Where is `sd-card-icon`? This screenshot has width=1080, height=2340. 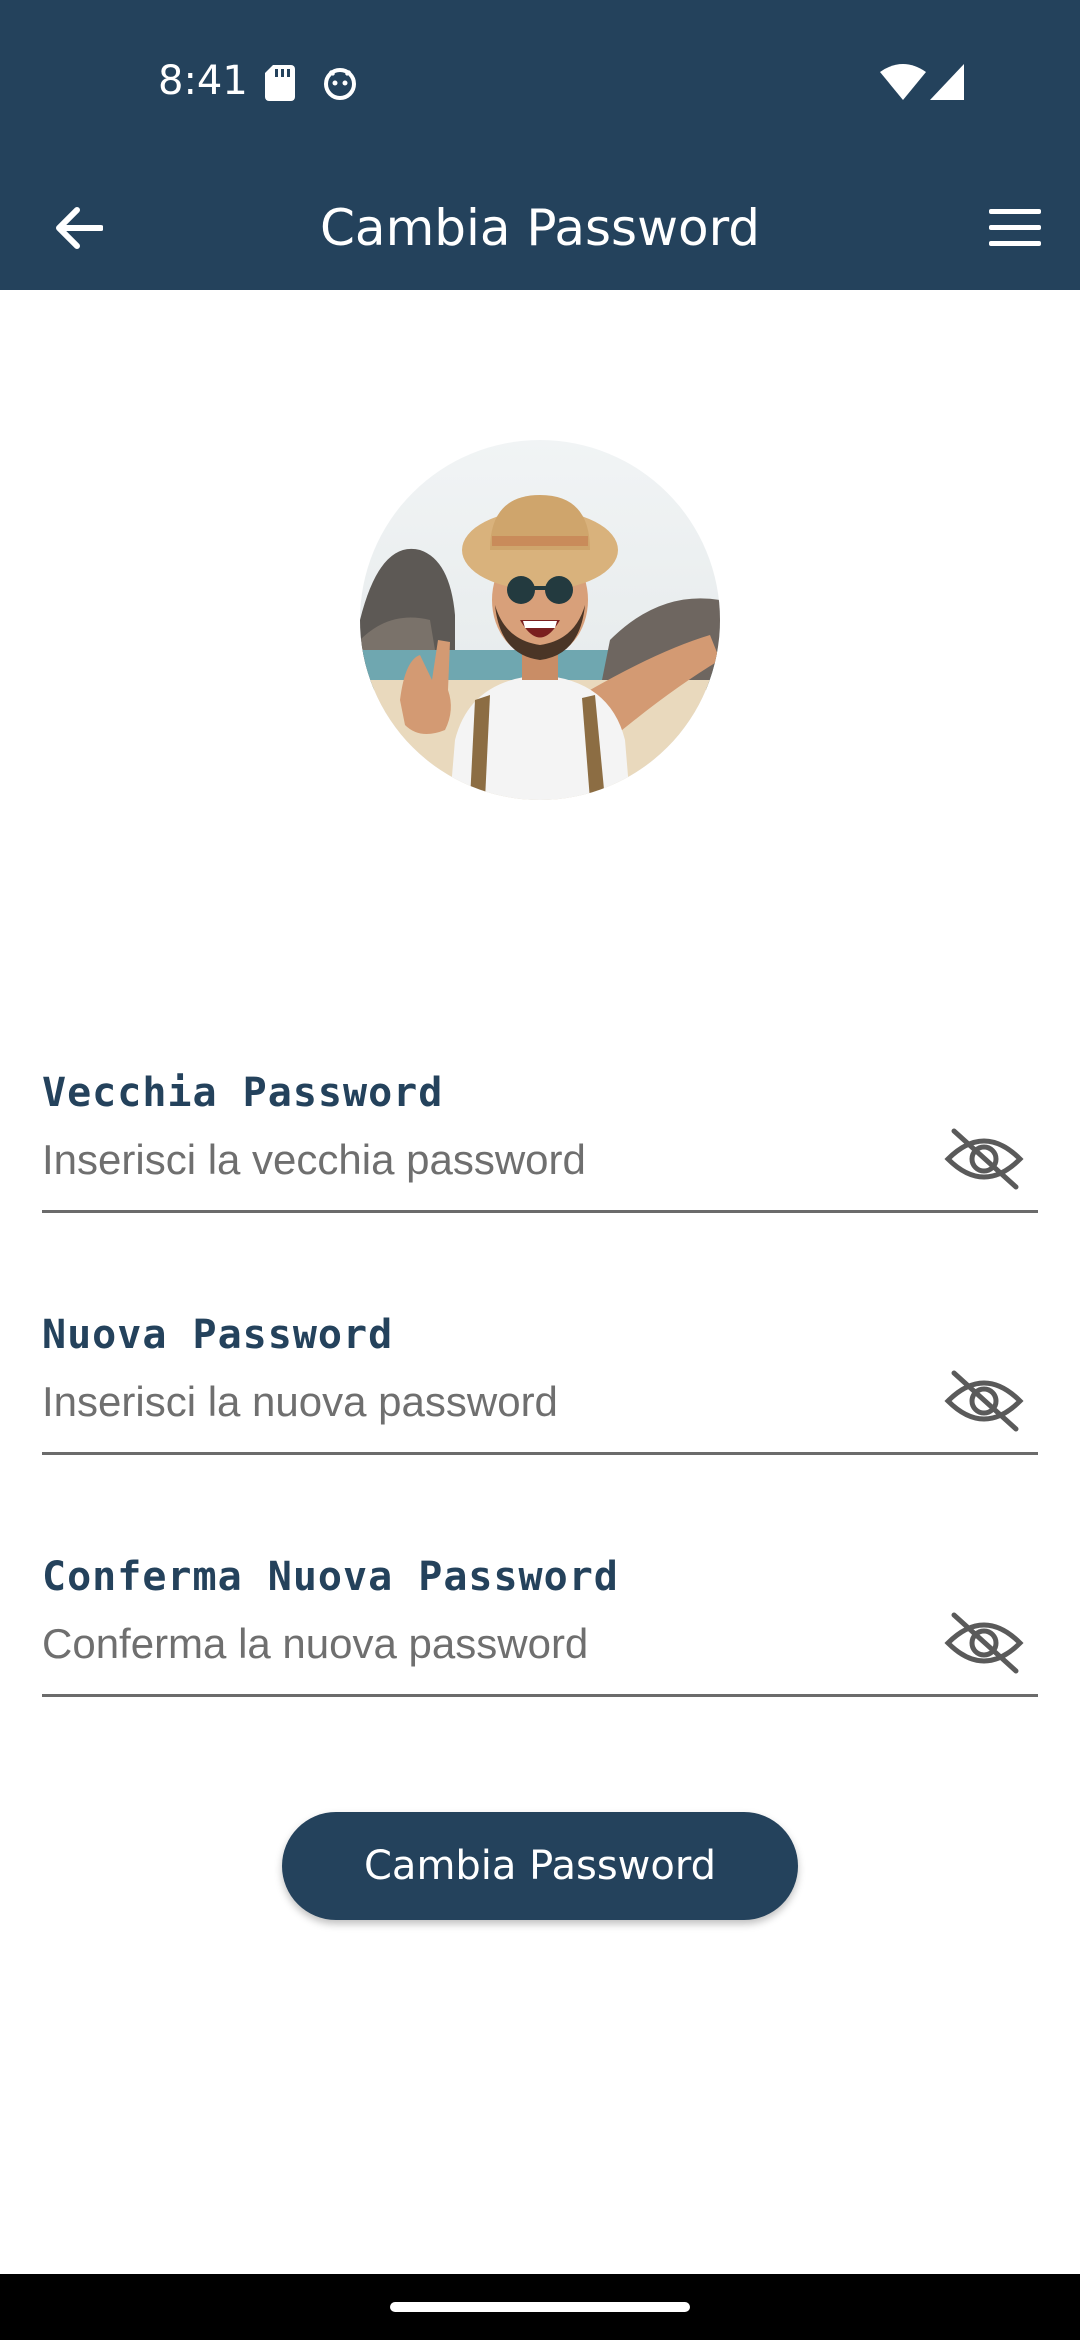 sd-card-icon is located at coordinates (280, 83).